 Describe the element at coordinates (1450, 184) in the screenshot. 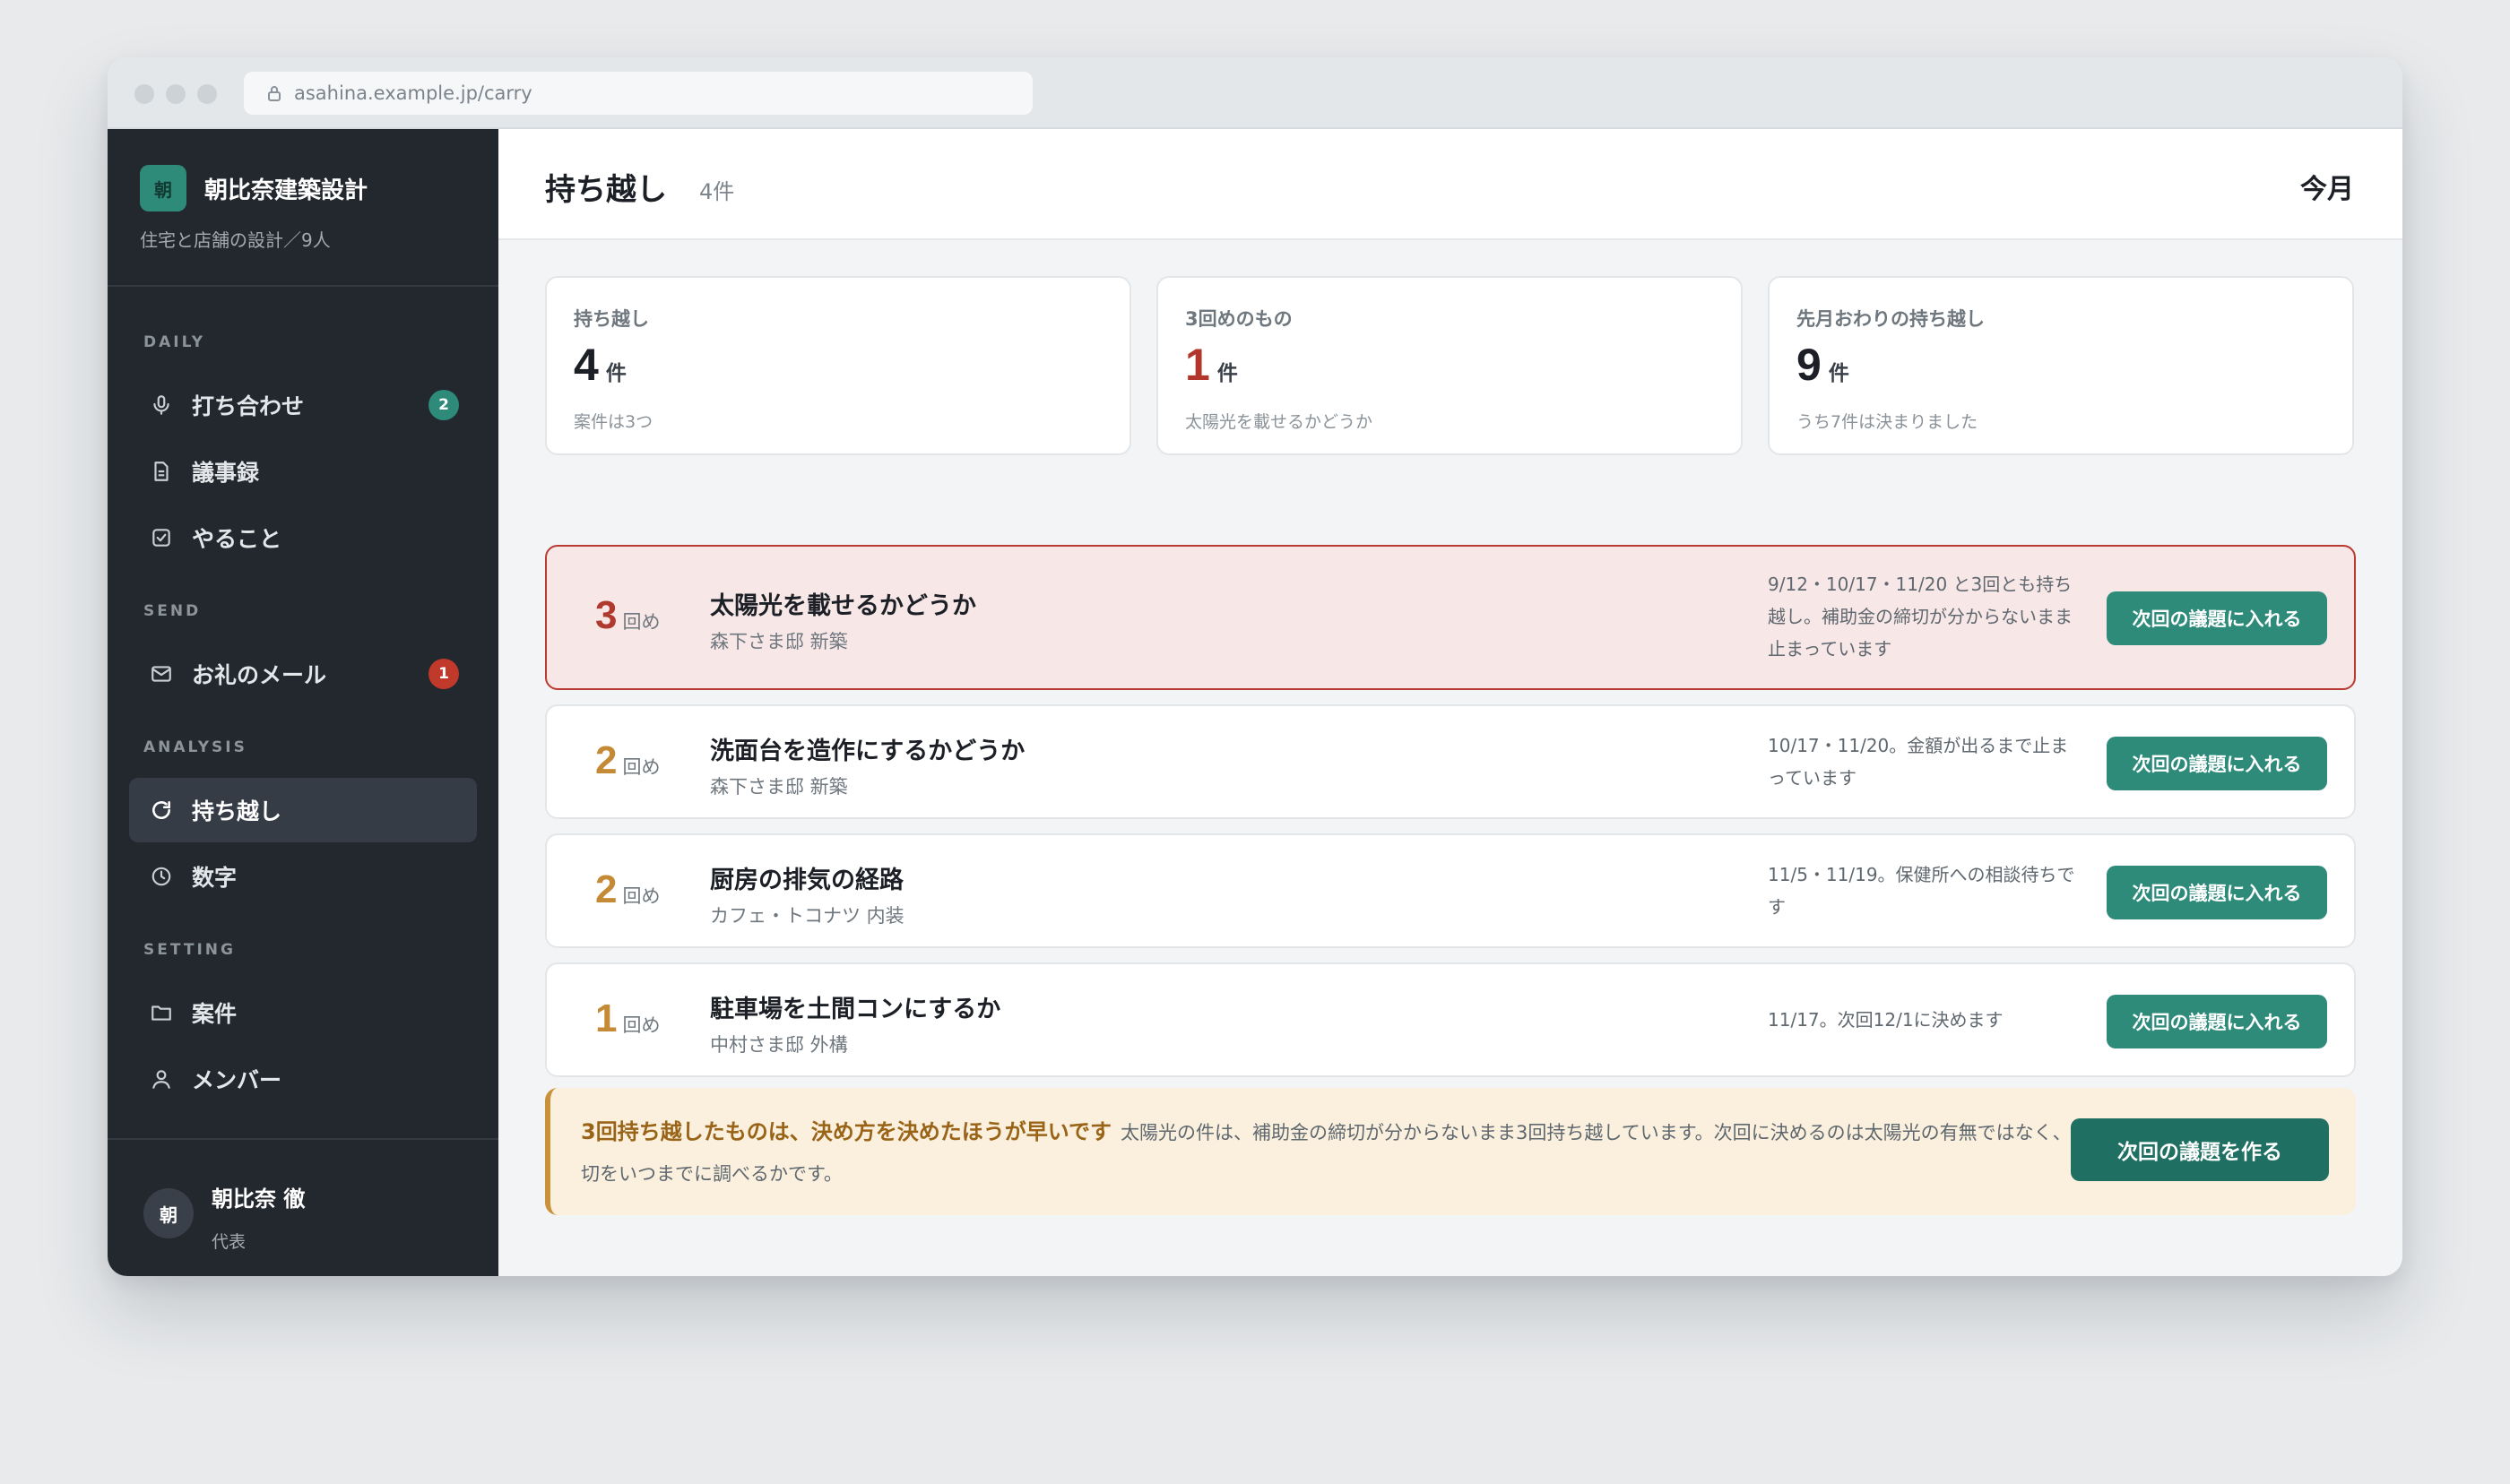

I see `page-header: 持ち越し 4件 今月` at that location.